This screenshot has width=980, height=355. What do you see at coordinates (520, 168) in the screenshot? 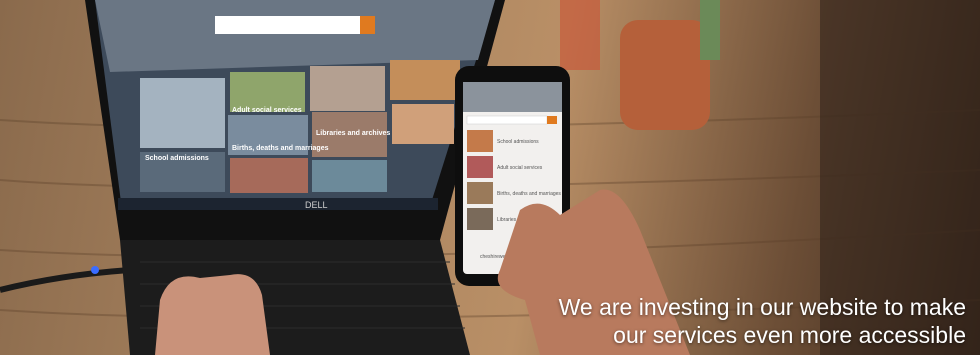
I see `phone-item-label: Adult social services` at bounding box center [520, 168].